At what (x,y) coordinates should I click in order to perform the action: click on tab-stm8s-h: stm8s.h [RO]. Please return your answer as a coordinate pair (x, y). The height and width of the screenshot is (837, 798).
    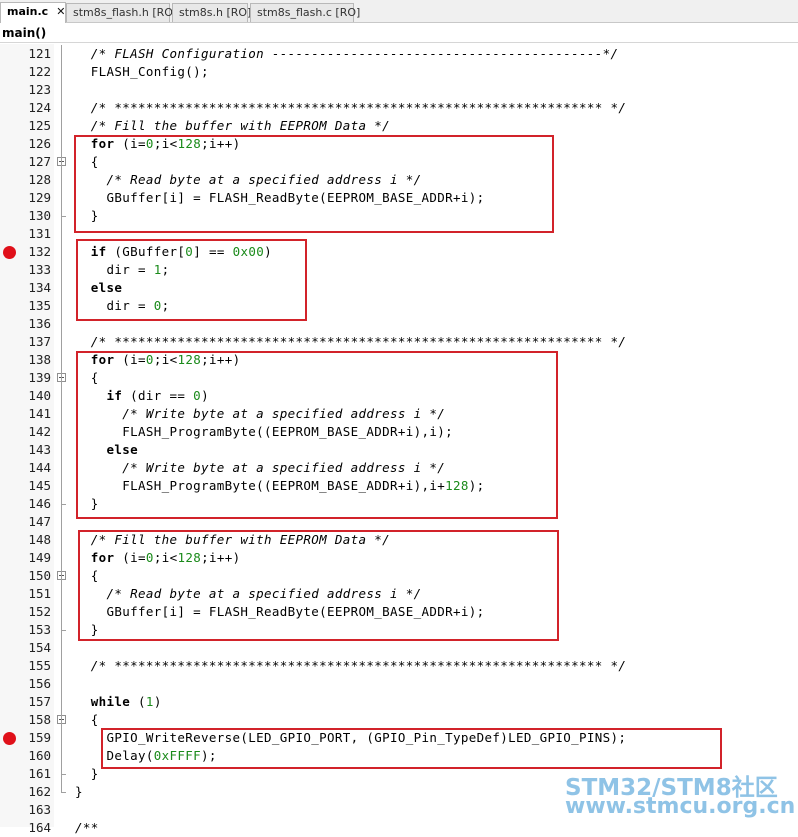
    Looking at the image, I should click on (212, 12).